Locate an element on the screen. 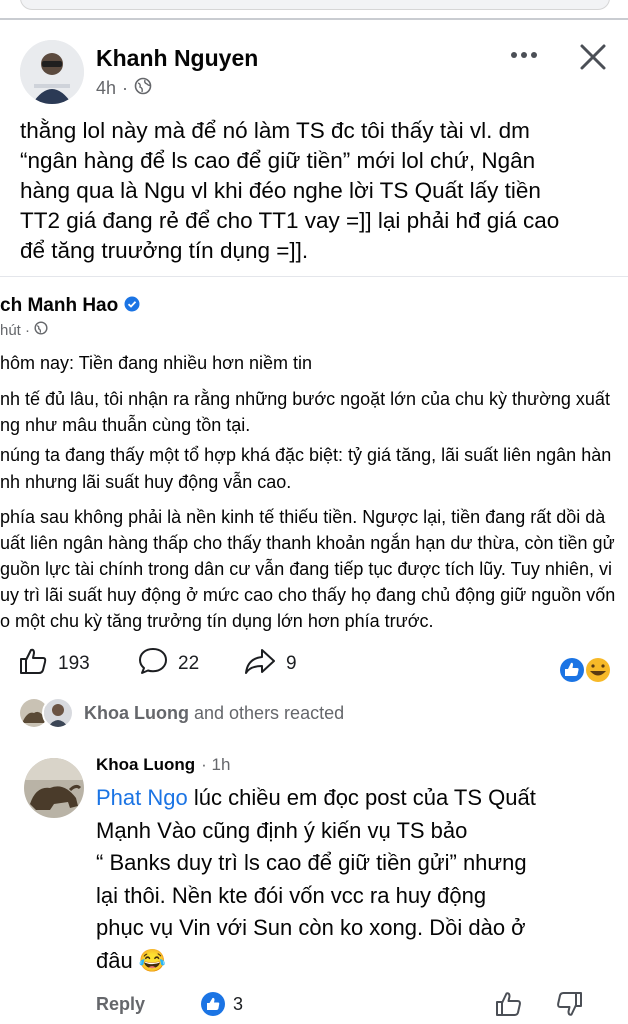  top-previous-card is located at coordinates (314, 9).